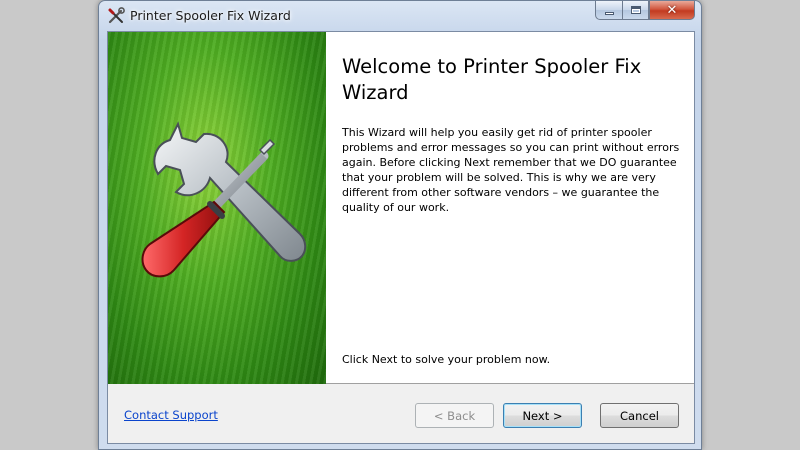 Image resolution: width=800 pixels, height=450 pixels. What do you see at coordinates (116, 16) in the screenshot?
I see `tools-icon` at bounding box center [116, 16].